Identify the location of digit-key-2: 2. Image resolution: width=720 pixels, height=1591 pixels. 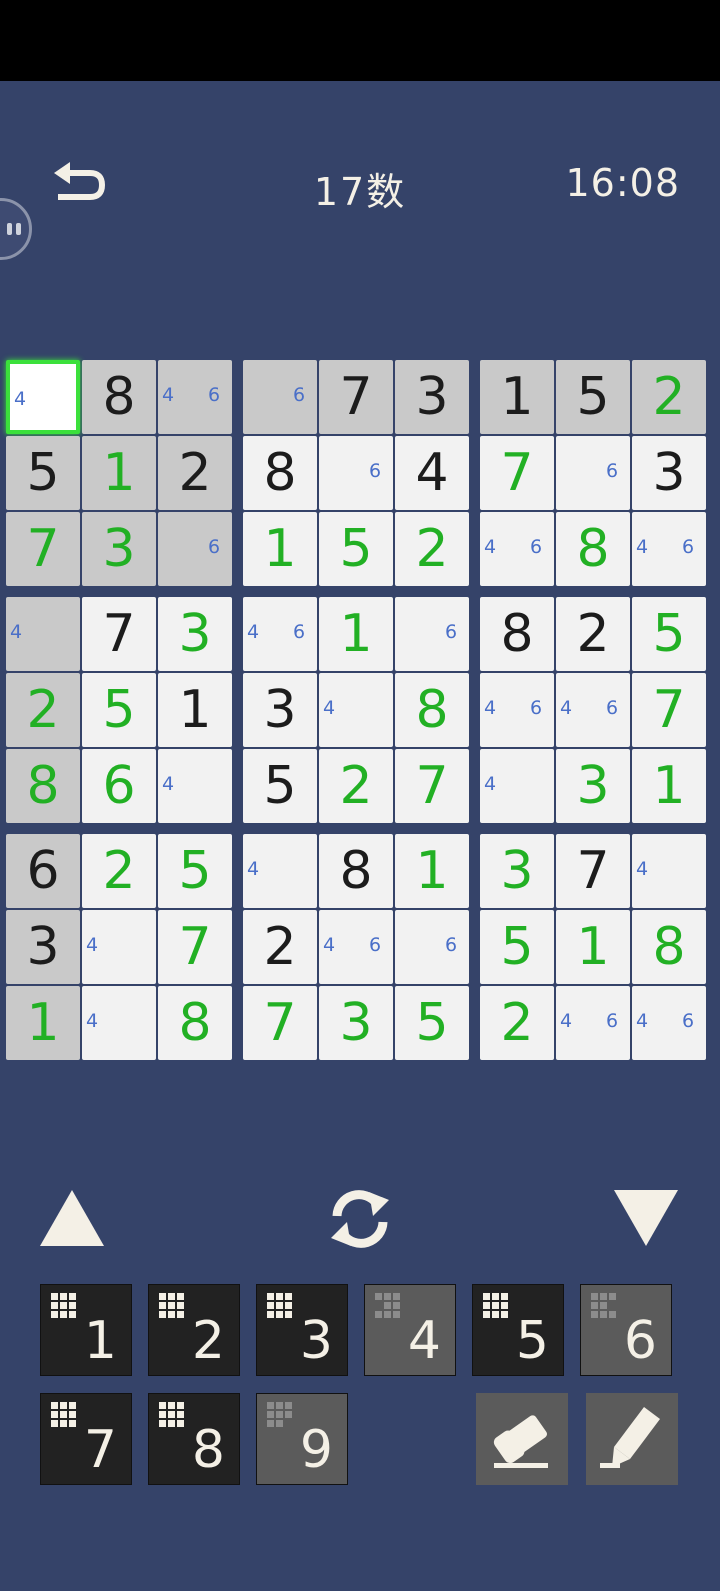
(194, 1330).